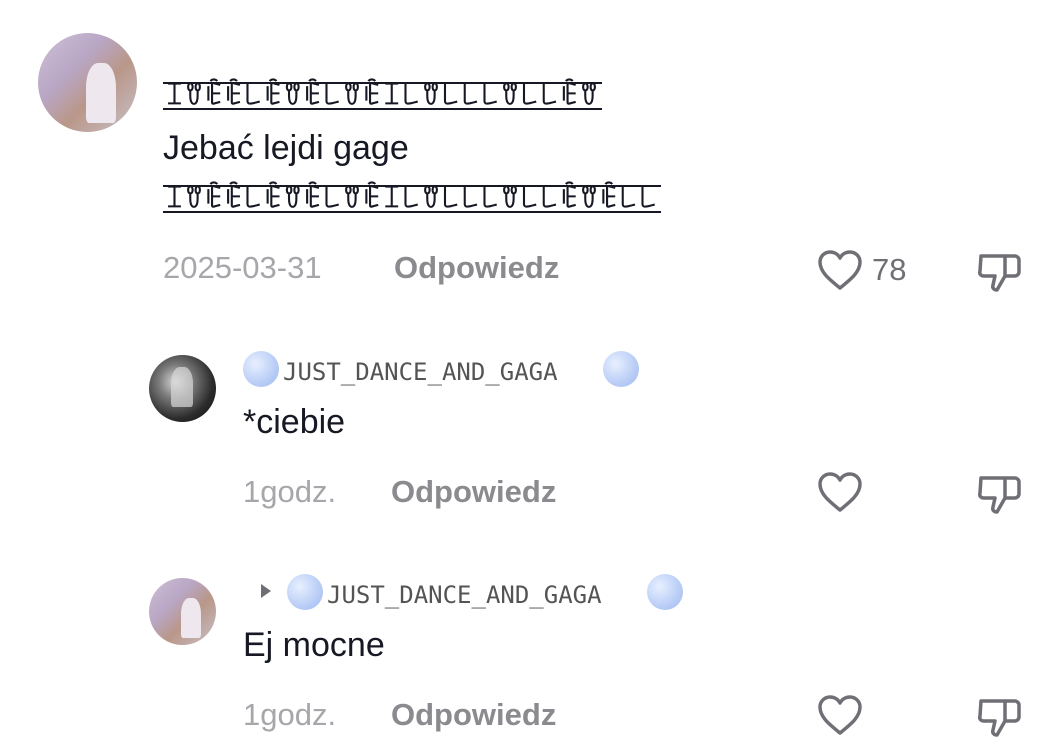 The width and height of the screenshot is (1060, 751). What do you see at coordinates (266, 591) in the screenshot?
I see `caret-right-icon` at bounding box center [266, 591].